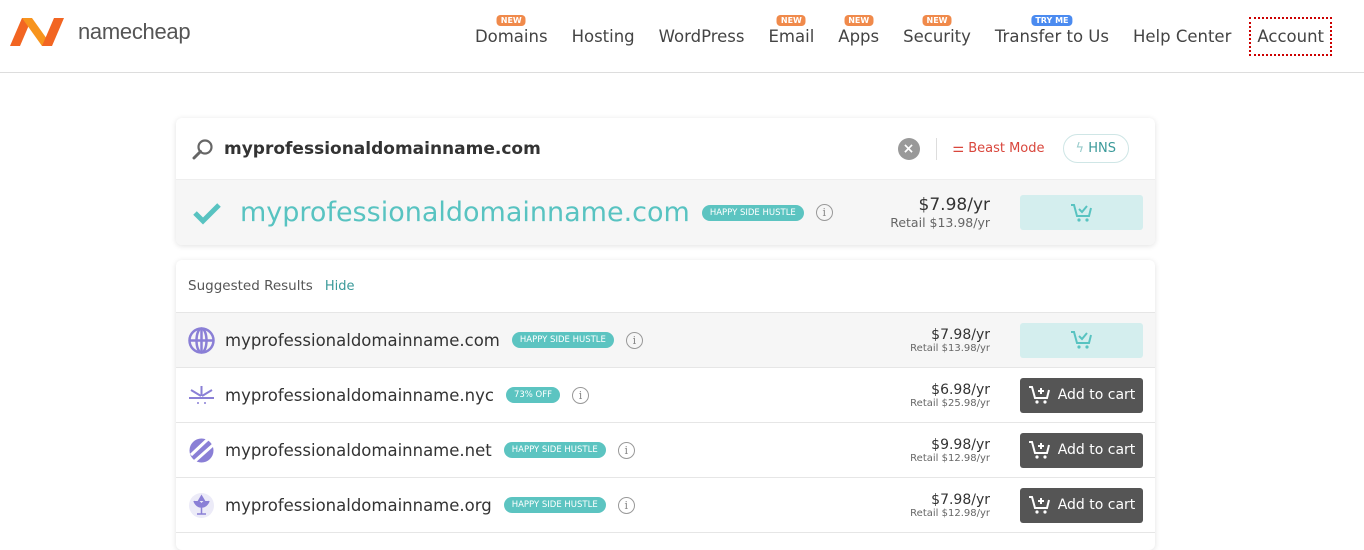 This screenshot has height=550, width=1364. I want to click on nav-label: Account, so click(1290, 36).